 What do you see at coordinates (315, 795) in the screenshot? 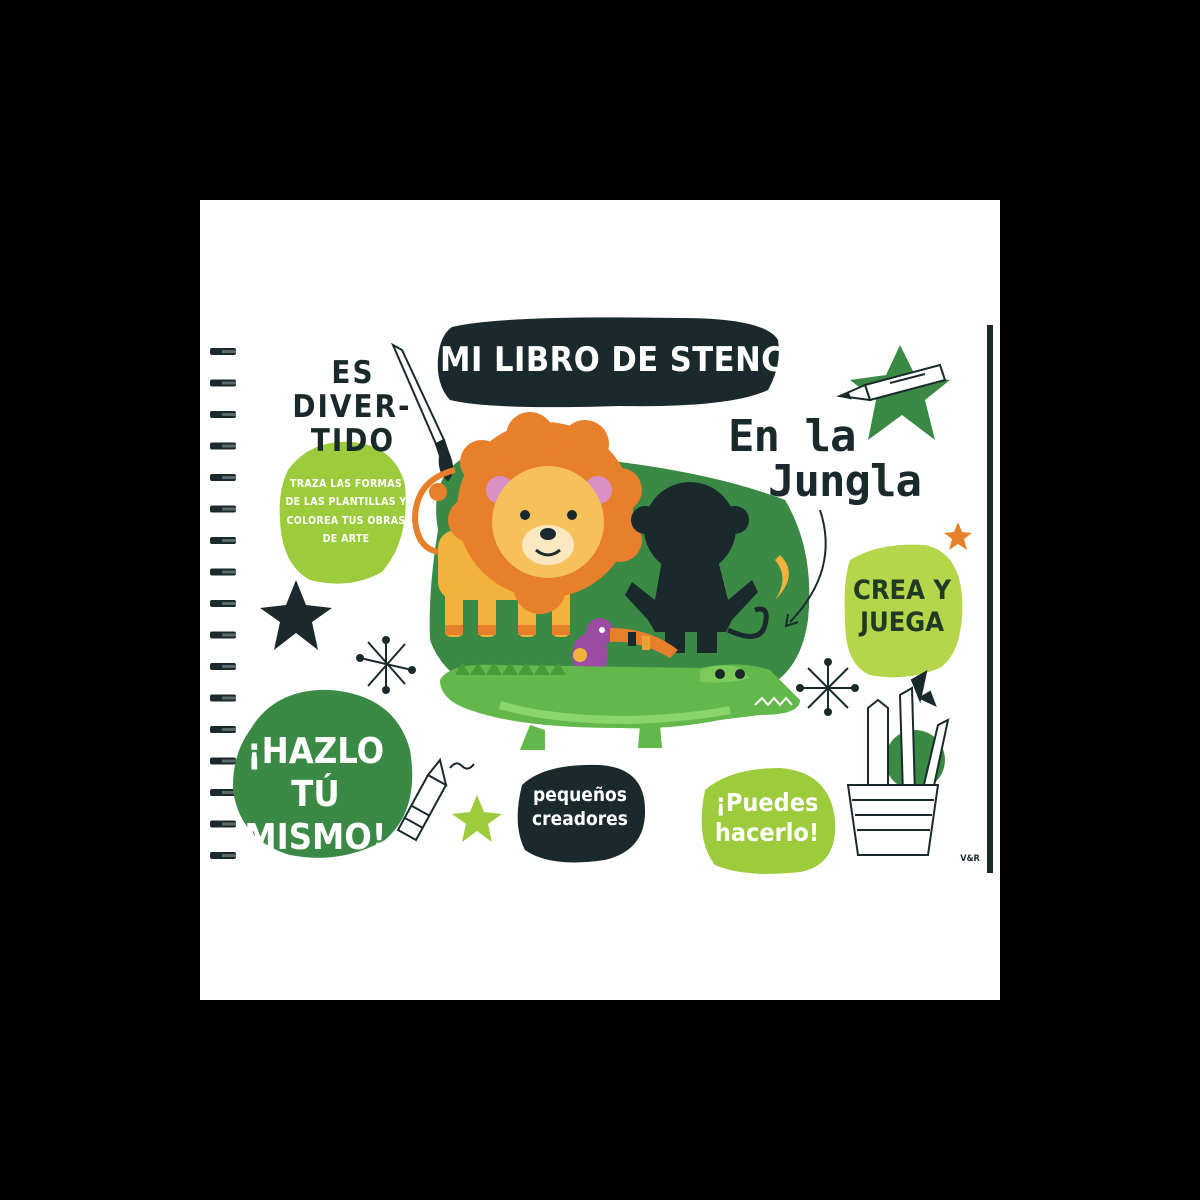
I see `hazlo-tu-mismo-text: ¡HAZLO TÚ MISMO!` at bounding box center [315, 795].